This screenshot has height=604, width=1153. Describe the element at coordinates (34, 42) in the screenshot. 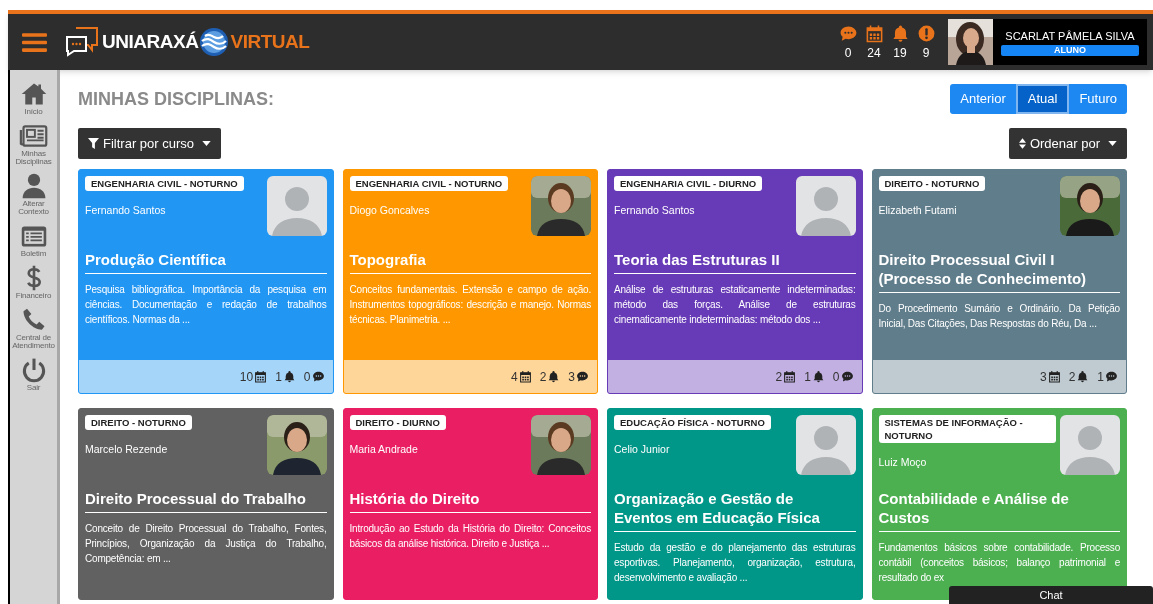

I see `menu-icon` at that location.